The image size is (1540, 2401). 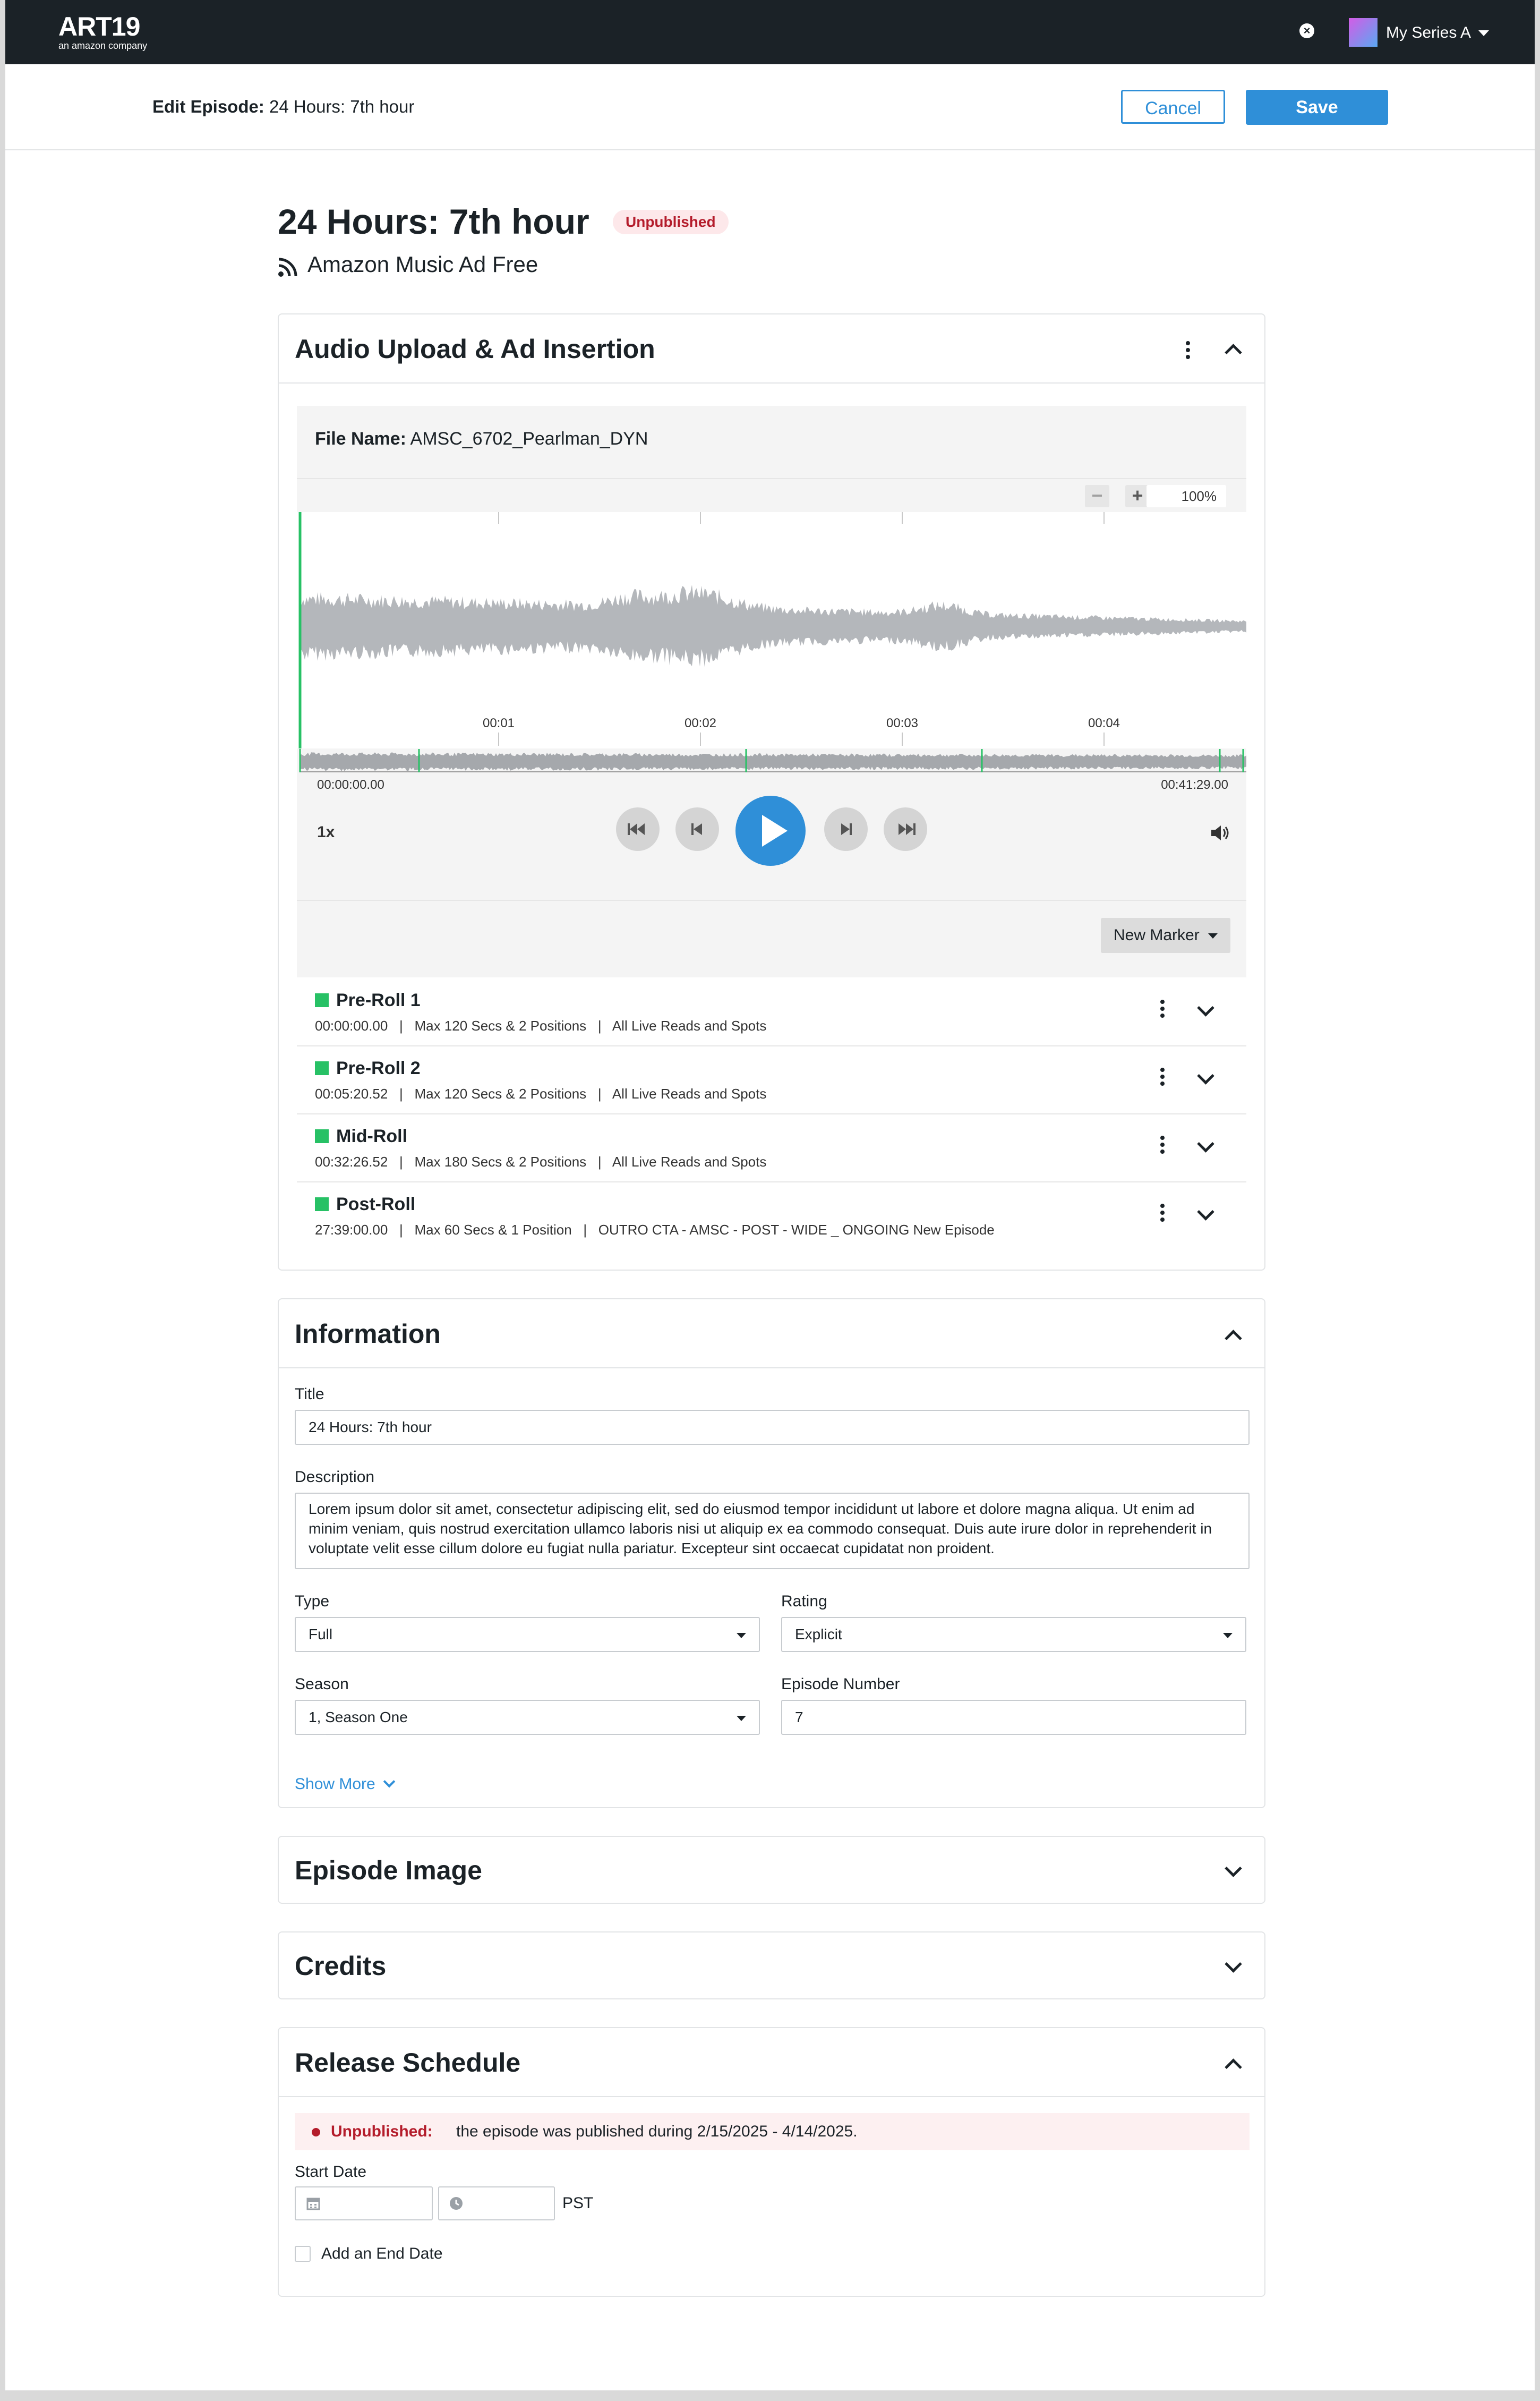 What do you see at coordinates (1317, 107) in the screenshot?
I see `save-button: Save` at bounding box center [1317, 107].